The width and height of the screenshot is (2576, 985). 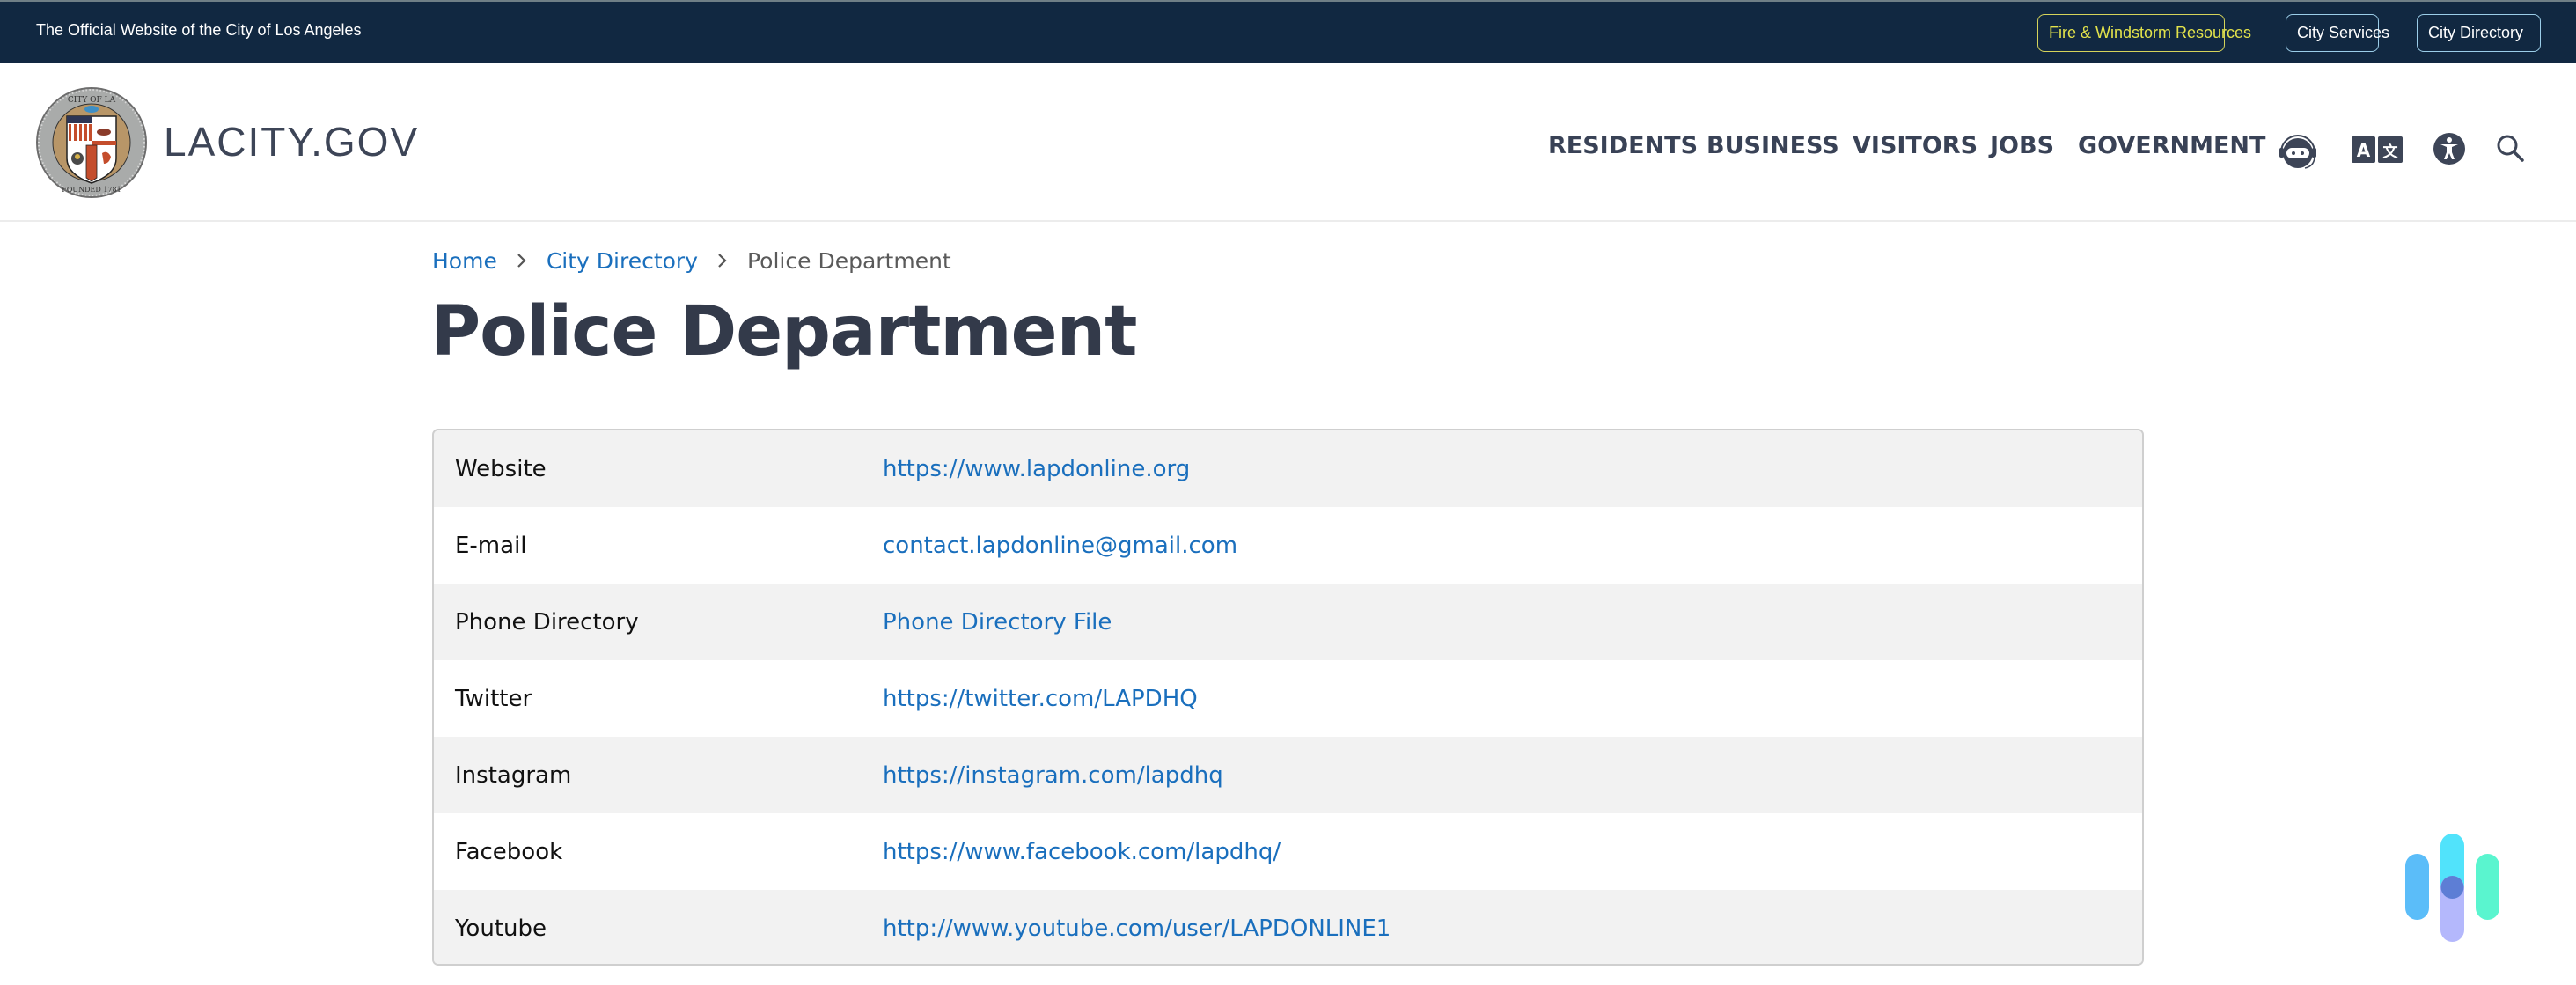 I want to click on breadcrumb-home: Home, so click(x=464, y=261).